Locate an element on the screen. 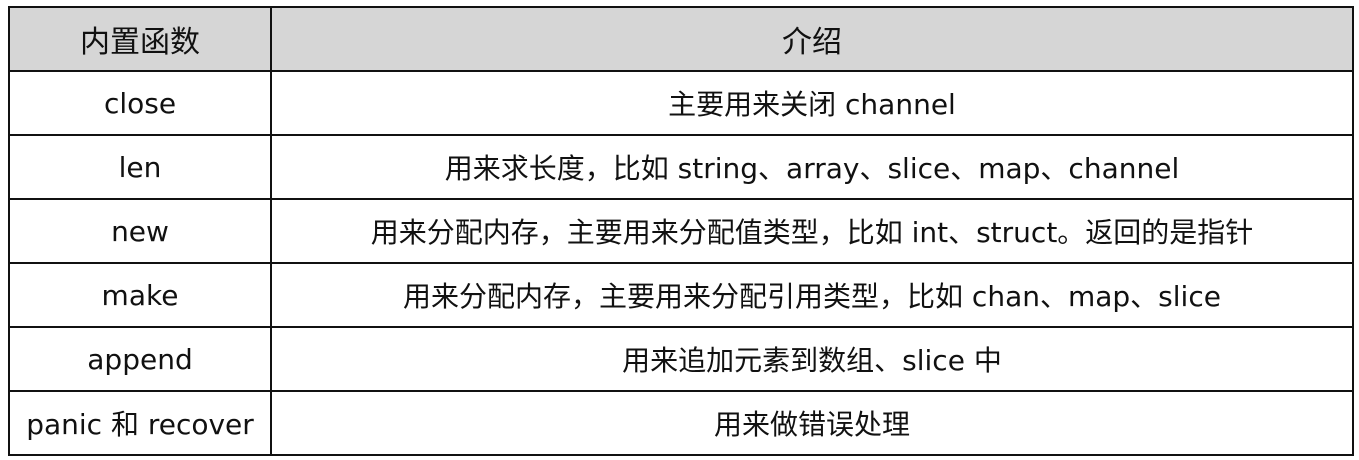  function-name-cell: panic 和 recover is located at coordinates (140, 423).